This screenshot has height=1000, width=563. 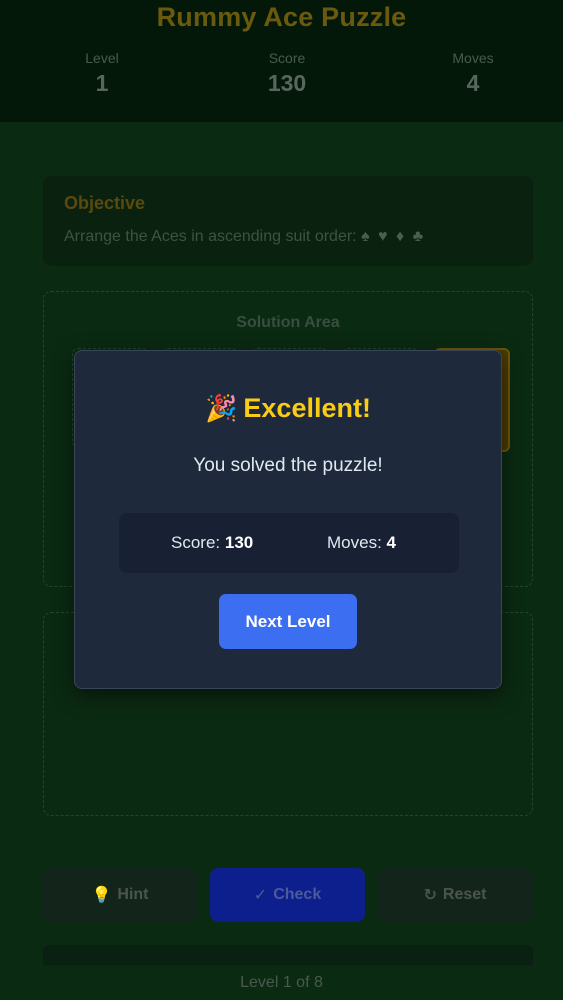 I want to click on reset-button: ↻ Reset, so click(x=455, y=895).